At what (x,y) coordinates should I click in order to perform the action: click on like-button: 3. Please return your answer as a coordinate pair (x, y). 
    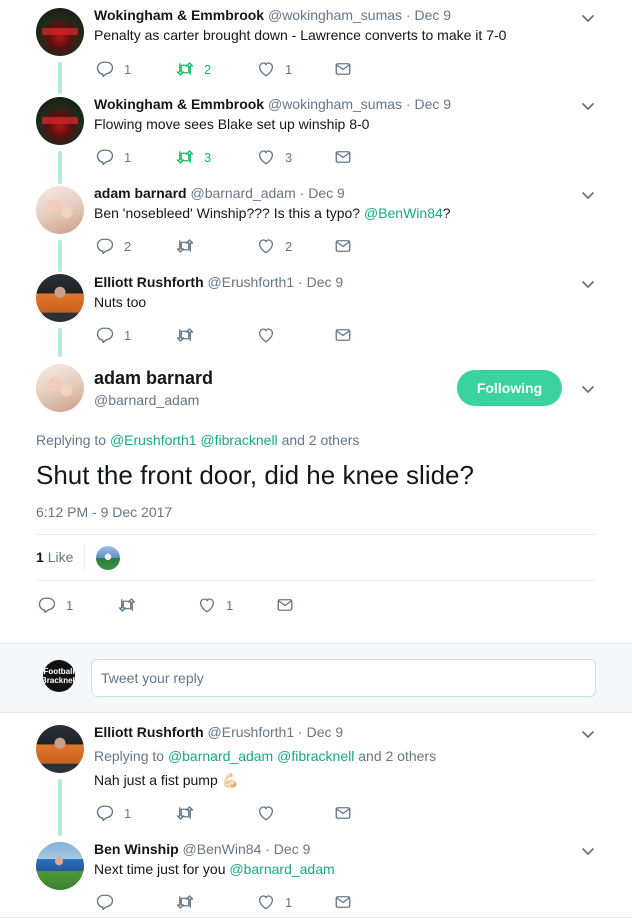
    Looking at the image, I should click on (274, 157).